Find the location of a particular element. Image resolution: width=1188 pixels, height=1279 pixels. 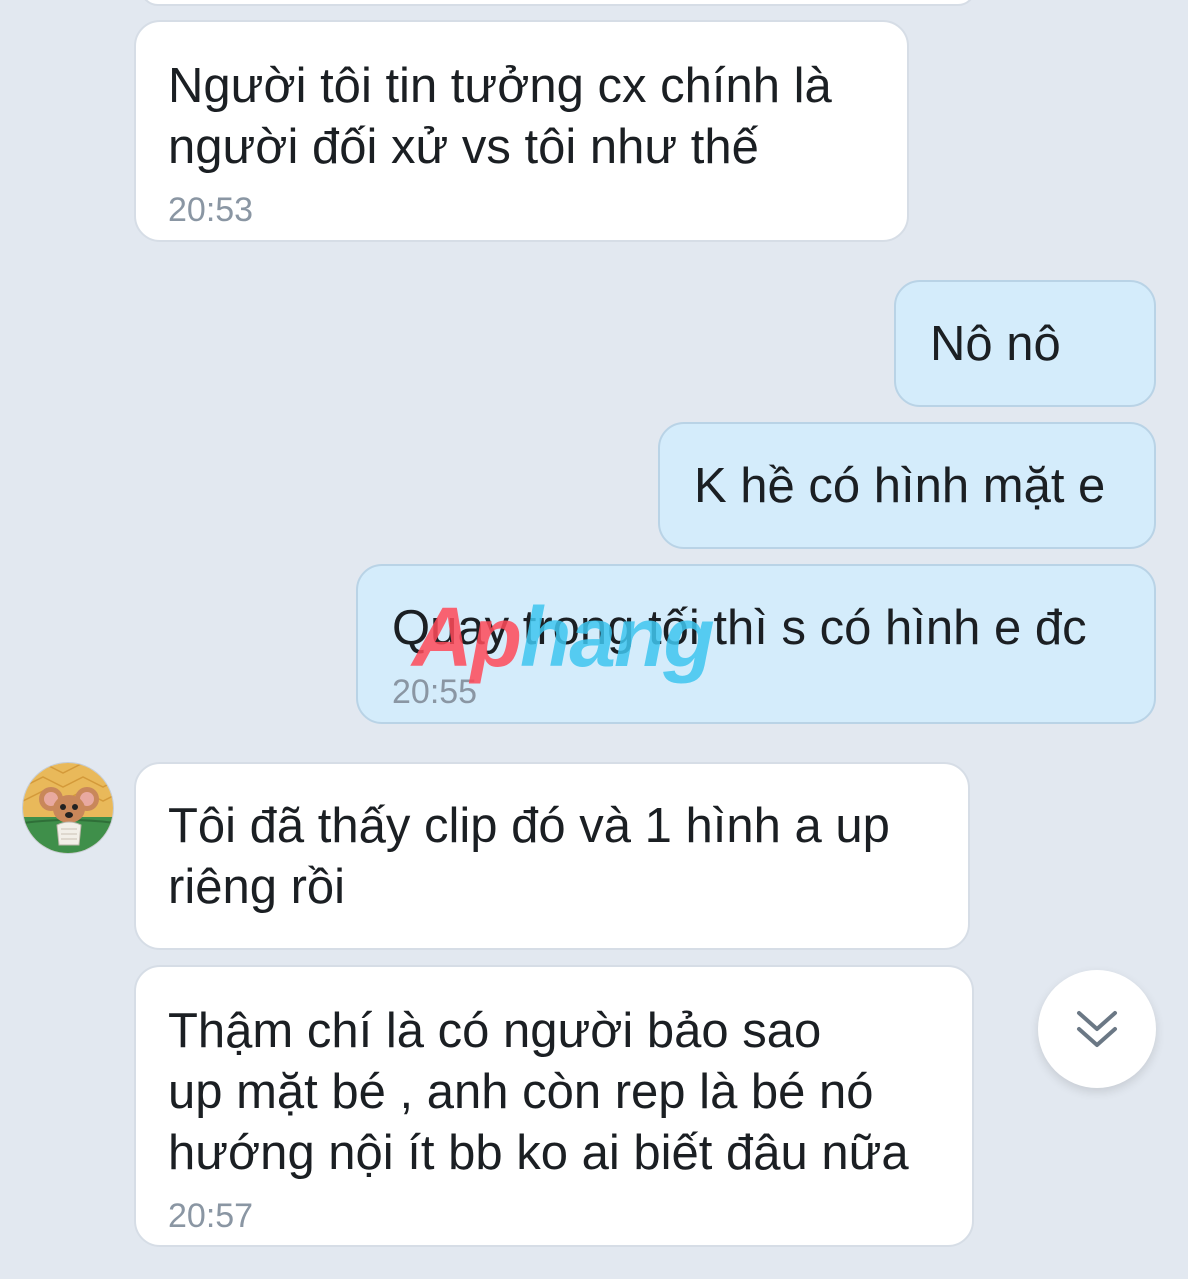

cartoon-mouse-avatar-icon is located at coordinates (68, 808).